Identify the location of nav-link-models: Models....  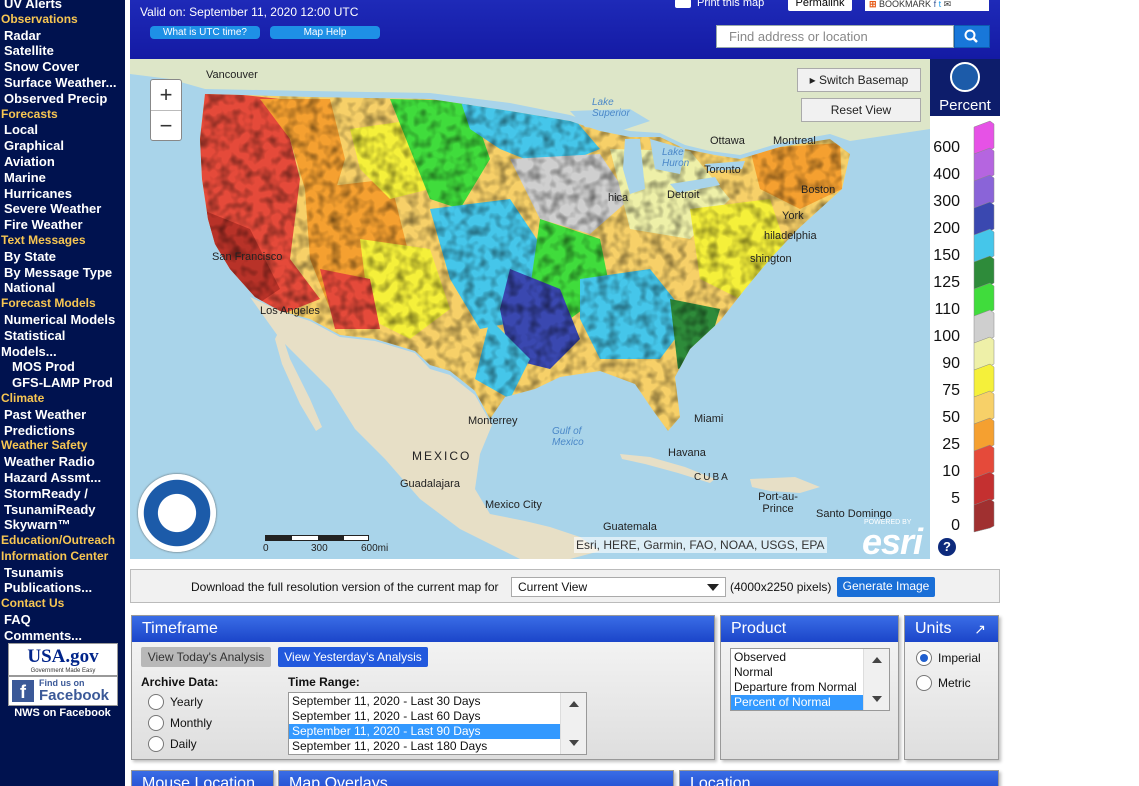
(62, 352).